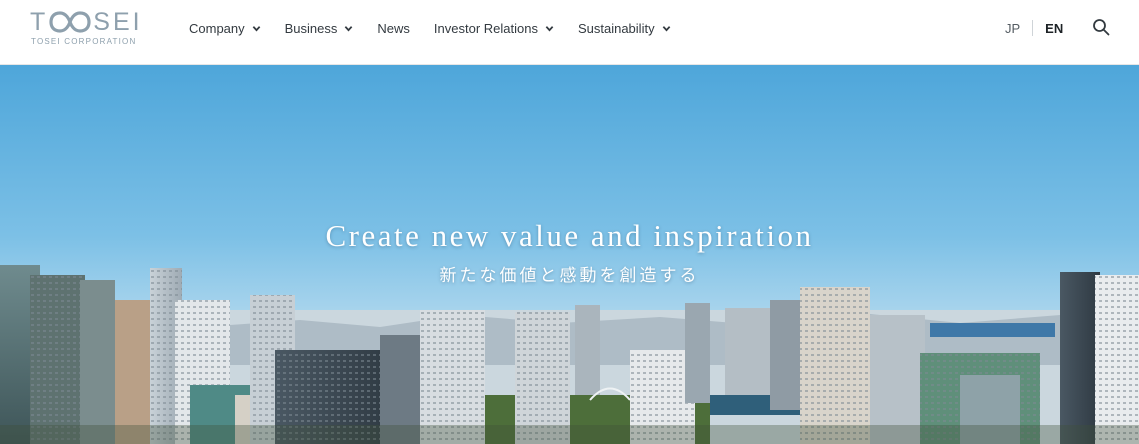 This screenshot has height=444, width=1139. Describe the element at coordinates (569, 276) in the screenshot. I see `hero-subtitle: 新たな価値と感動を創造する` at that location.